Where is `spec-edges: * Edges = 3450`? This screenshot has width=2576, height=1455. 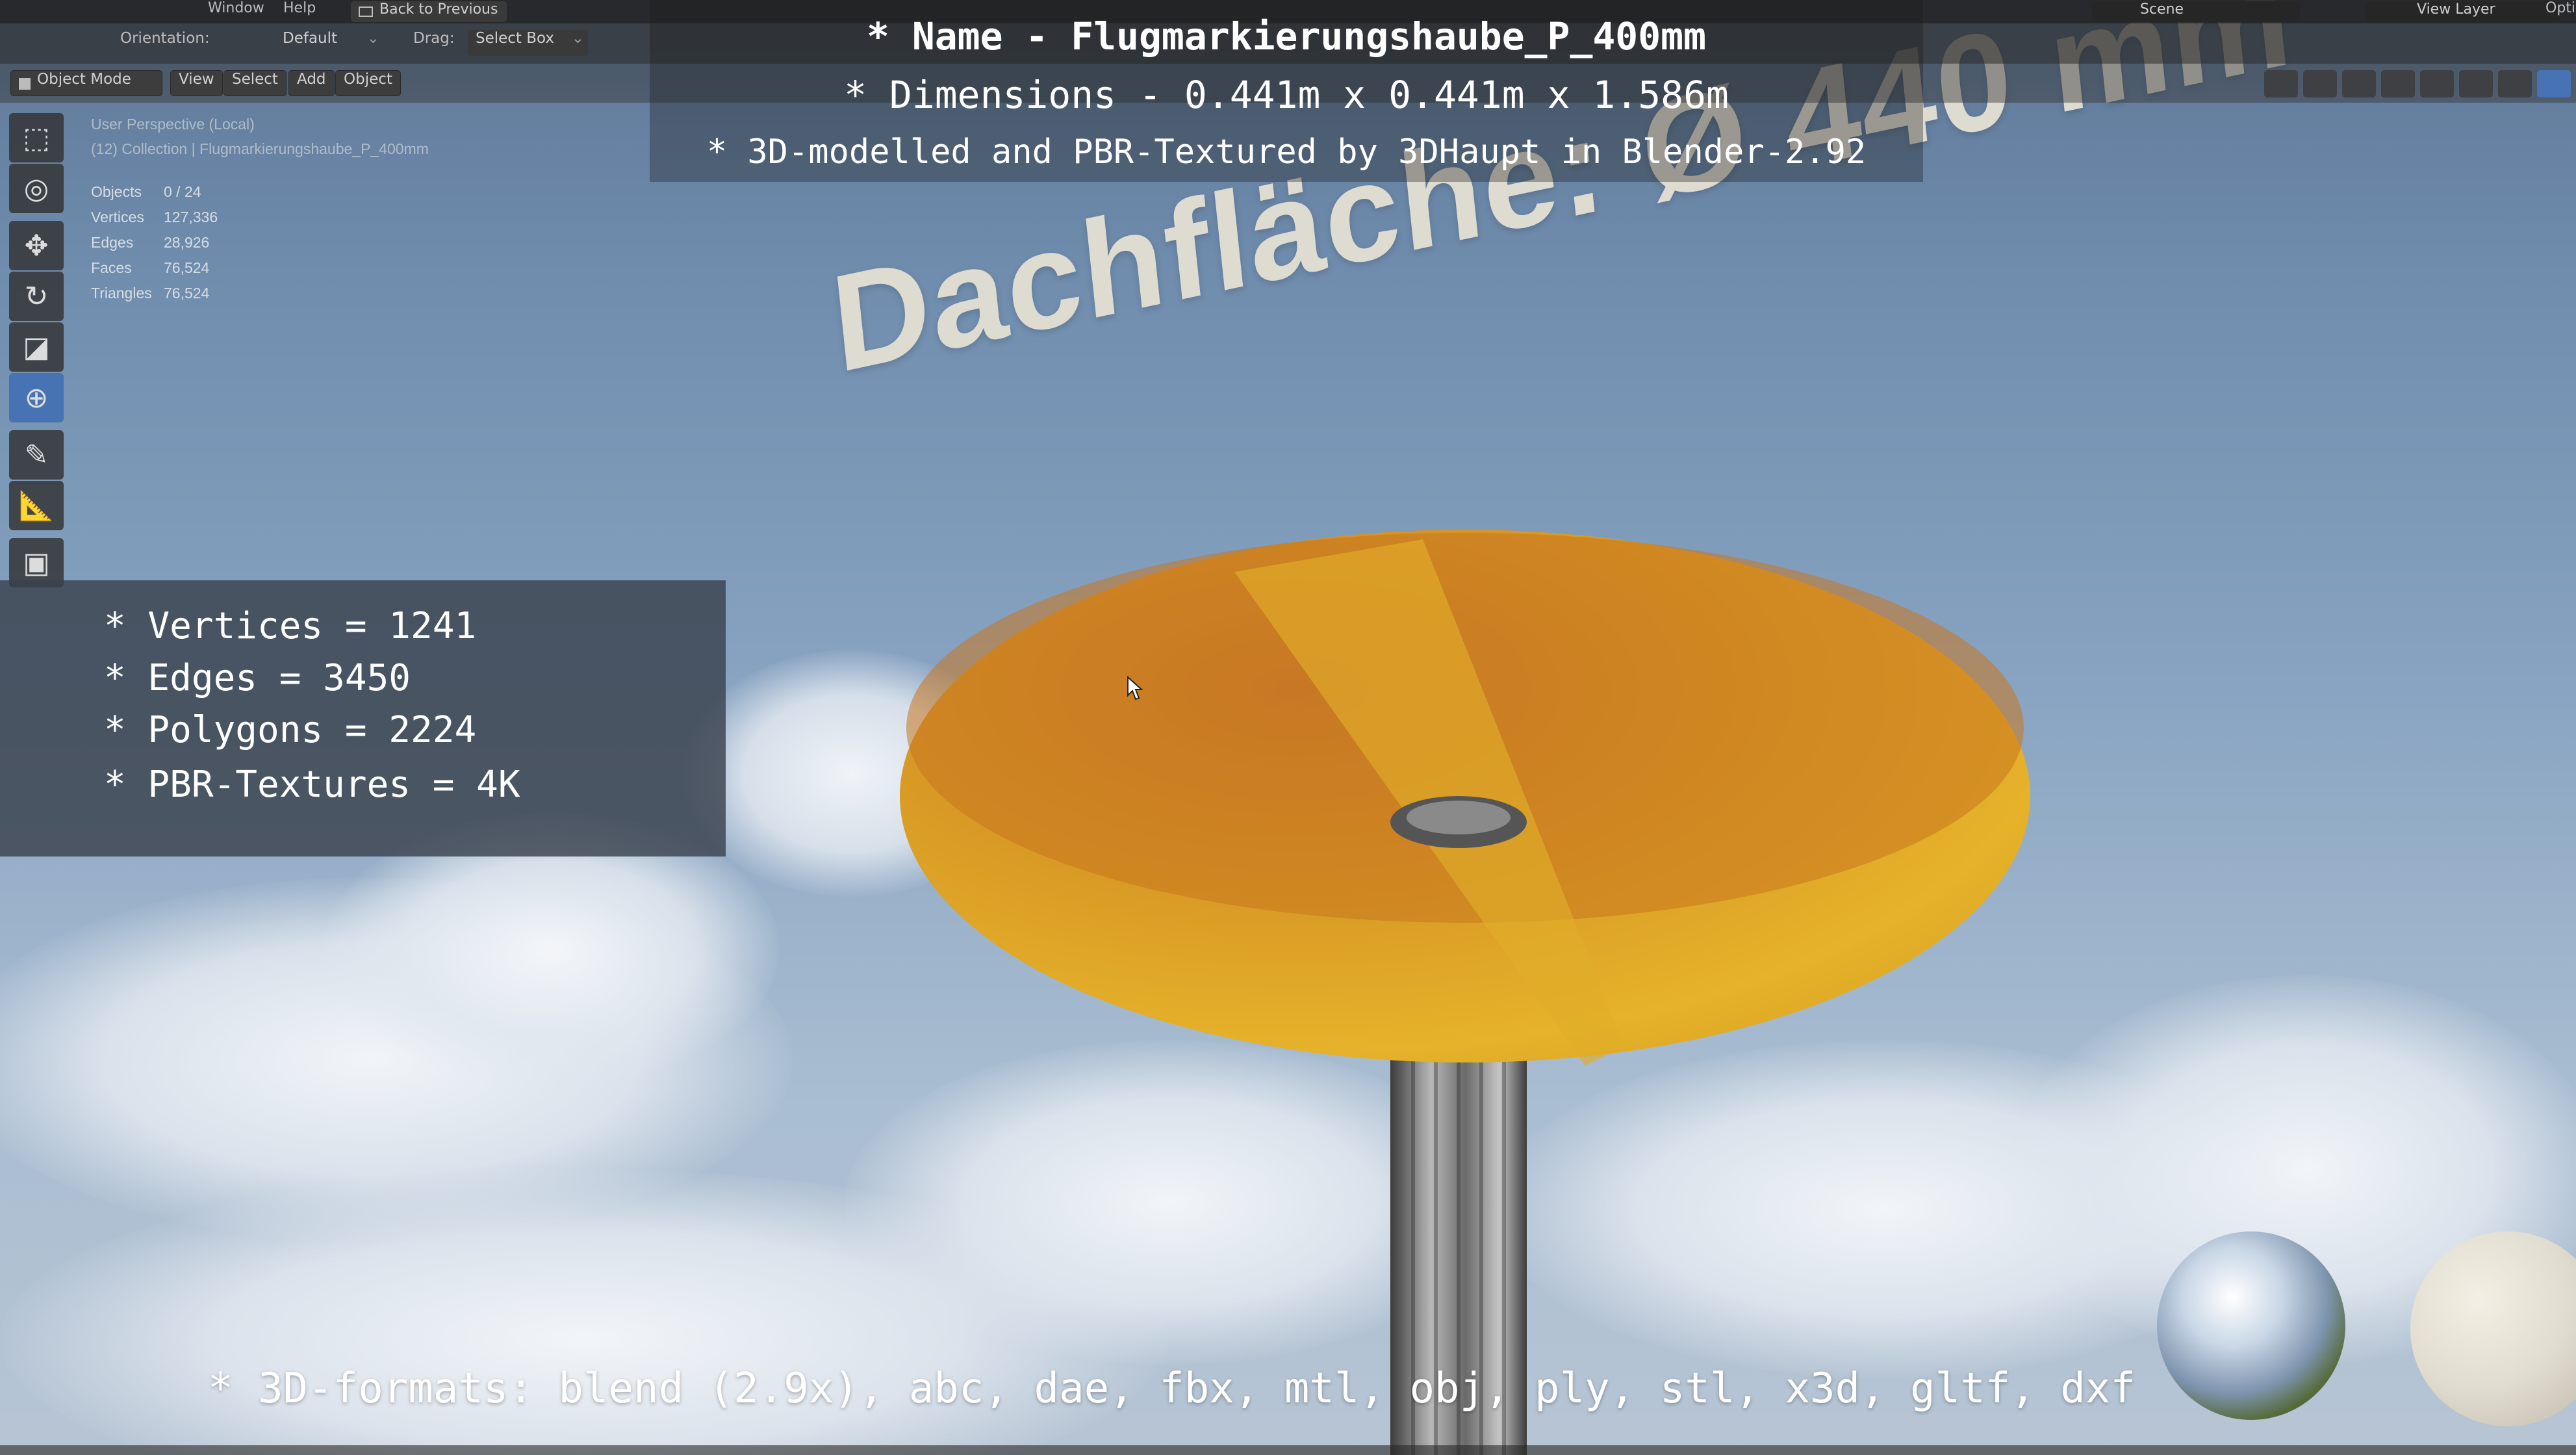
spec-edges: * Edges = 3450 is located at coordinates (257, 678).